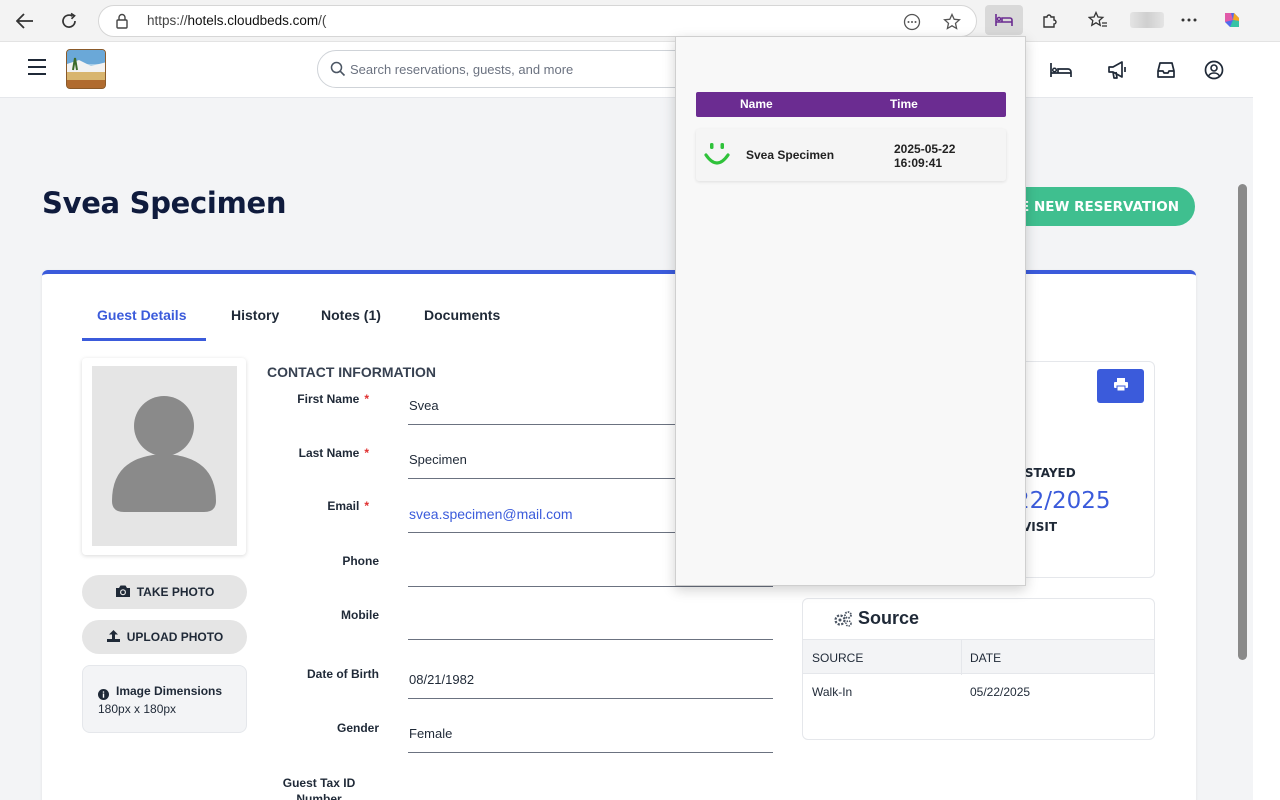 Image resolution: width=1280 pixels, height=800 pixels. I want to click on contact-section-title: CONTACT INFORMATION, so click(352, 372).